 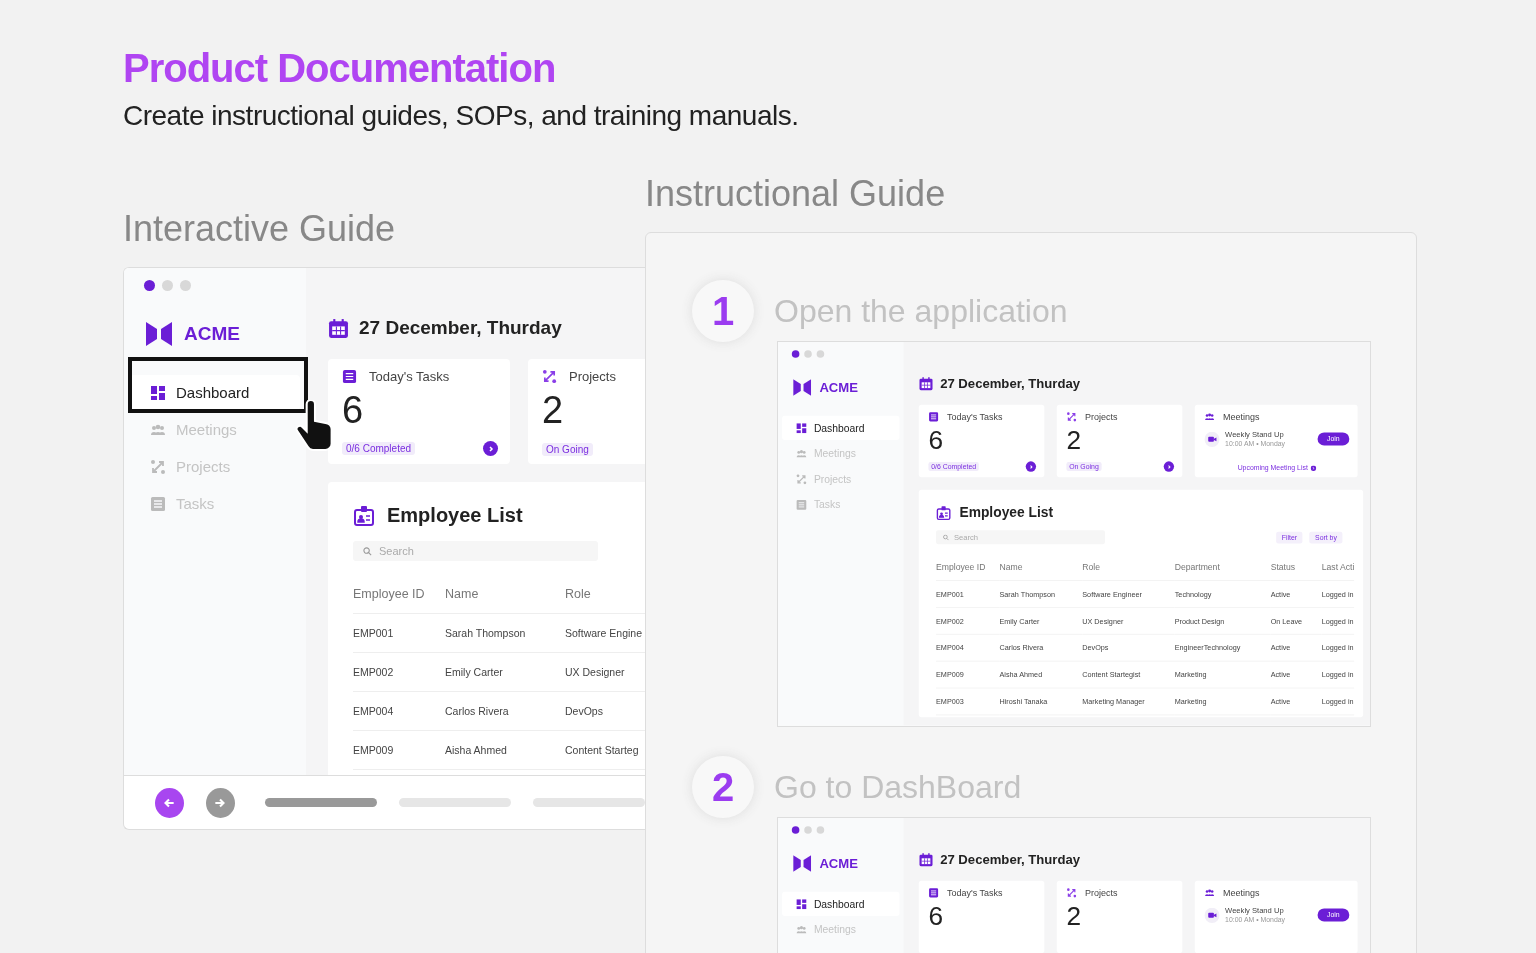 I want to click on step-number: 1, so click(x=723, y=311).